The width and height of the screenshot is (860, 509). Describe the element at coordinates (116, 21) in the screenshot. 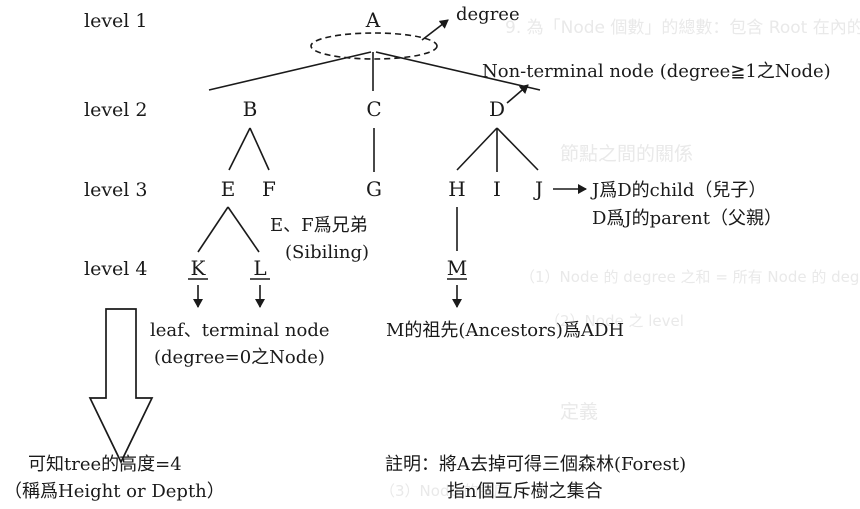

I see `level-1-label: level 1` at that location.